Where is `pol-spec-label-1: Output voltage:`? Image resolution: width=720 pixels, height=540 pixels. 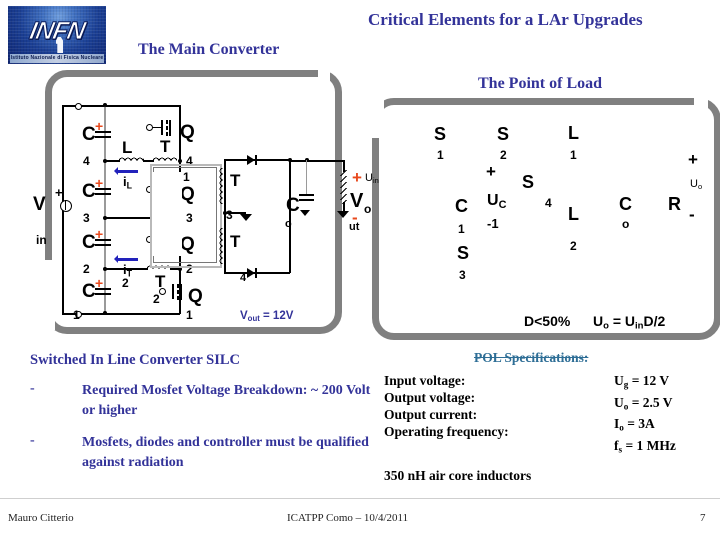 pol-spec-label-1: Output voltage: is located at coordinates (430, 397).